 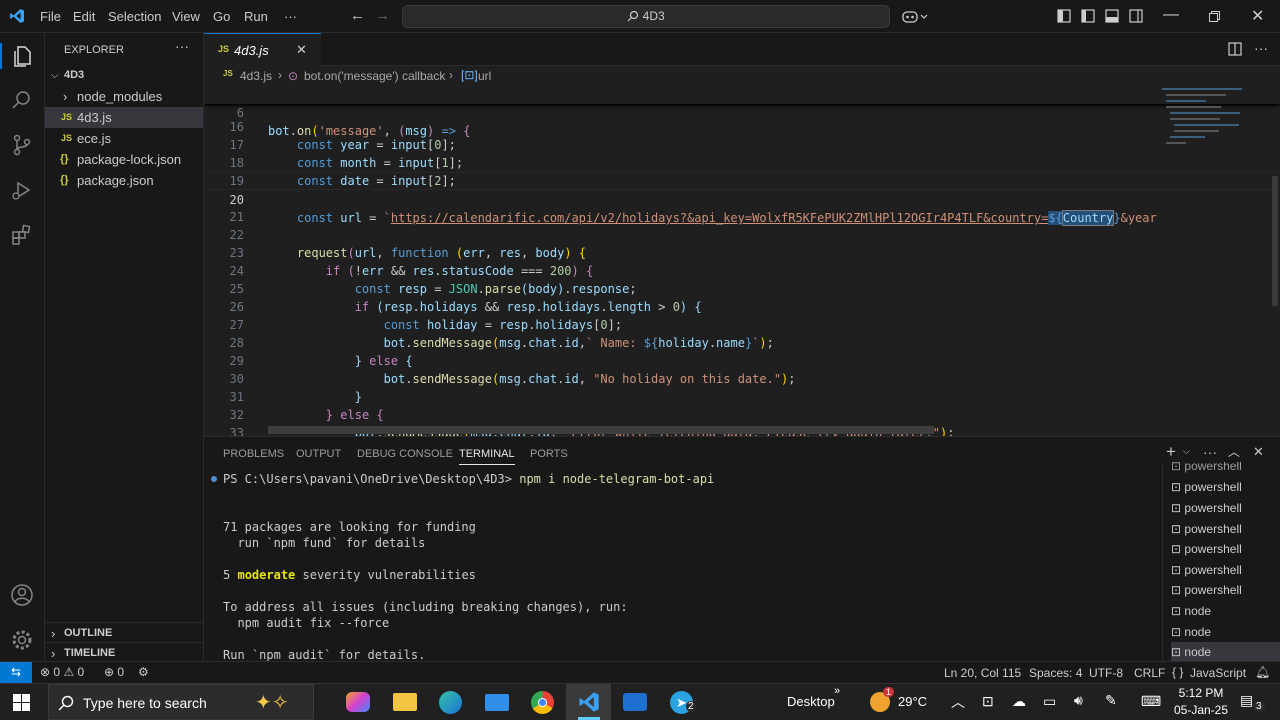 What do you see at coordinates (357, 15) in the screenshot?
I see `back-arrow-icon: ←` at bounding box center [357, 15].